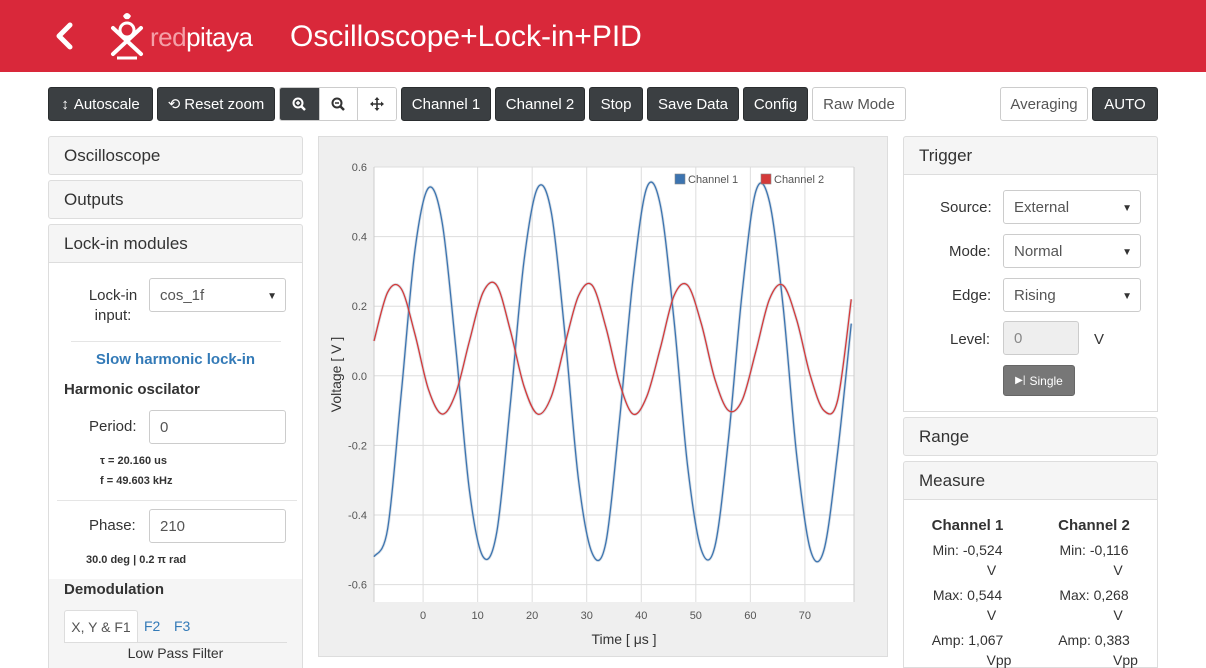  Describe the element at coordinates (1030, 436) in the screenshot. I see `range-panel-header: Range` at that location.